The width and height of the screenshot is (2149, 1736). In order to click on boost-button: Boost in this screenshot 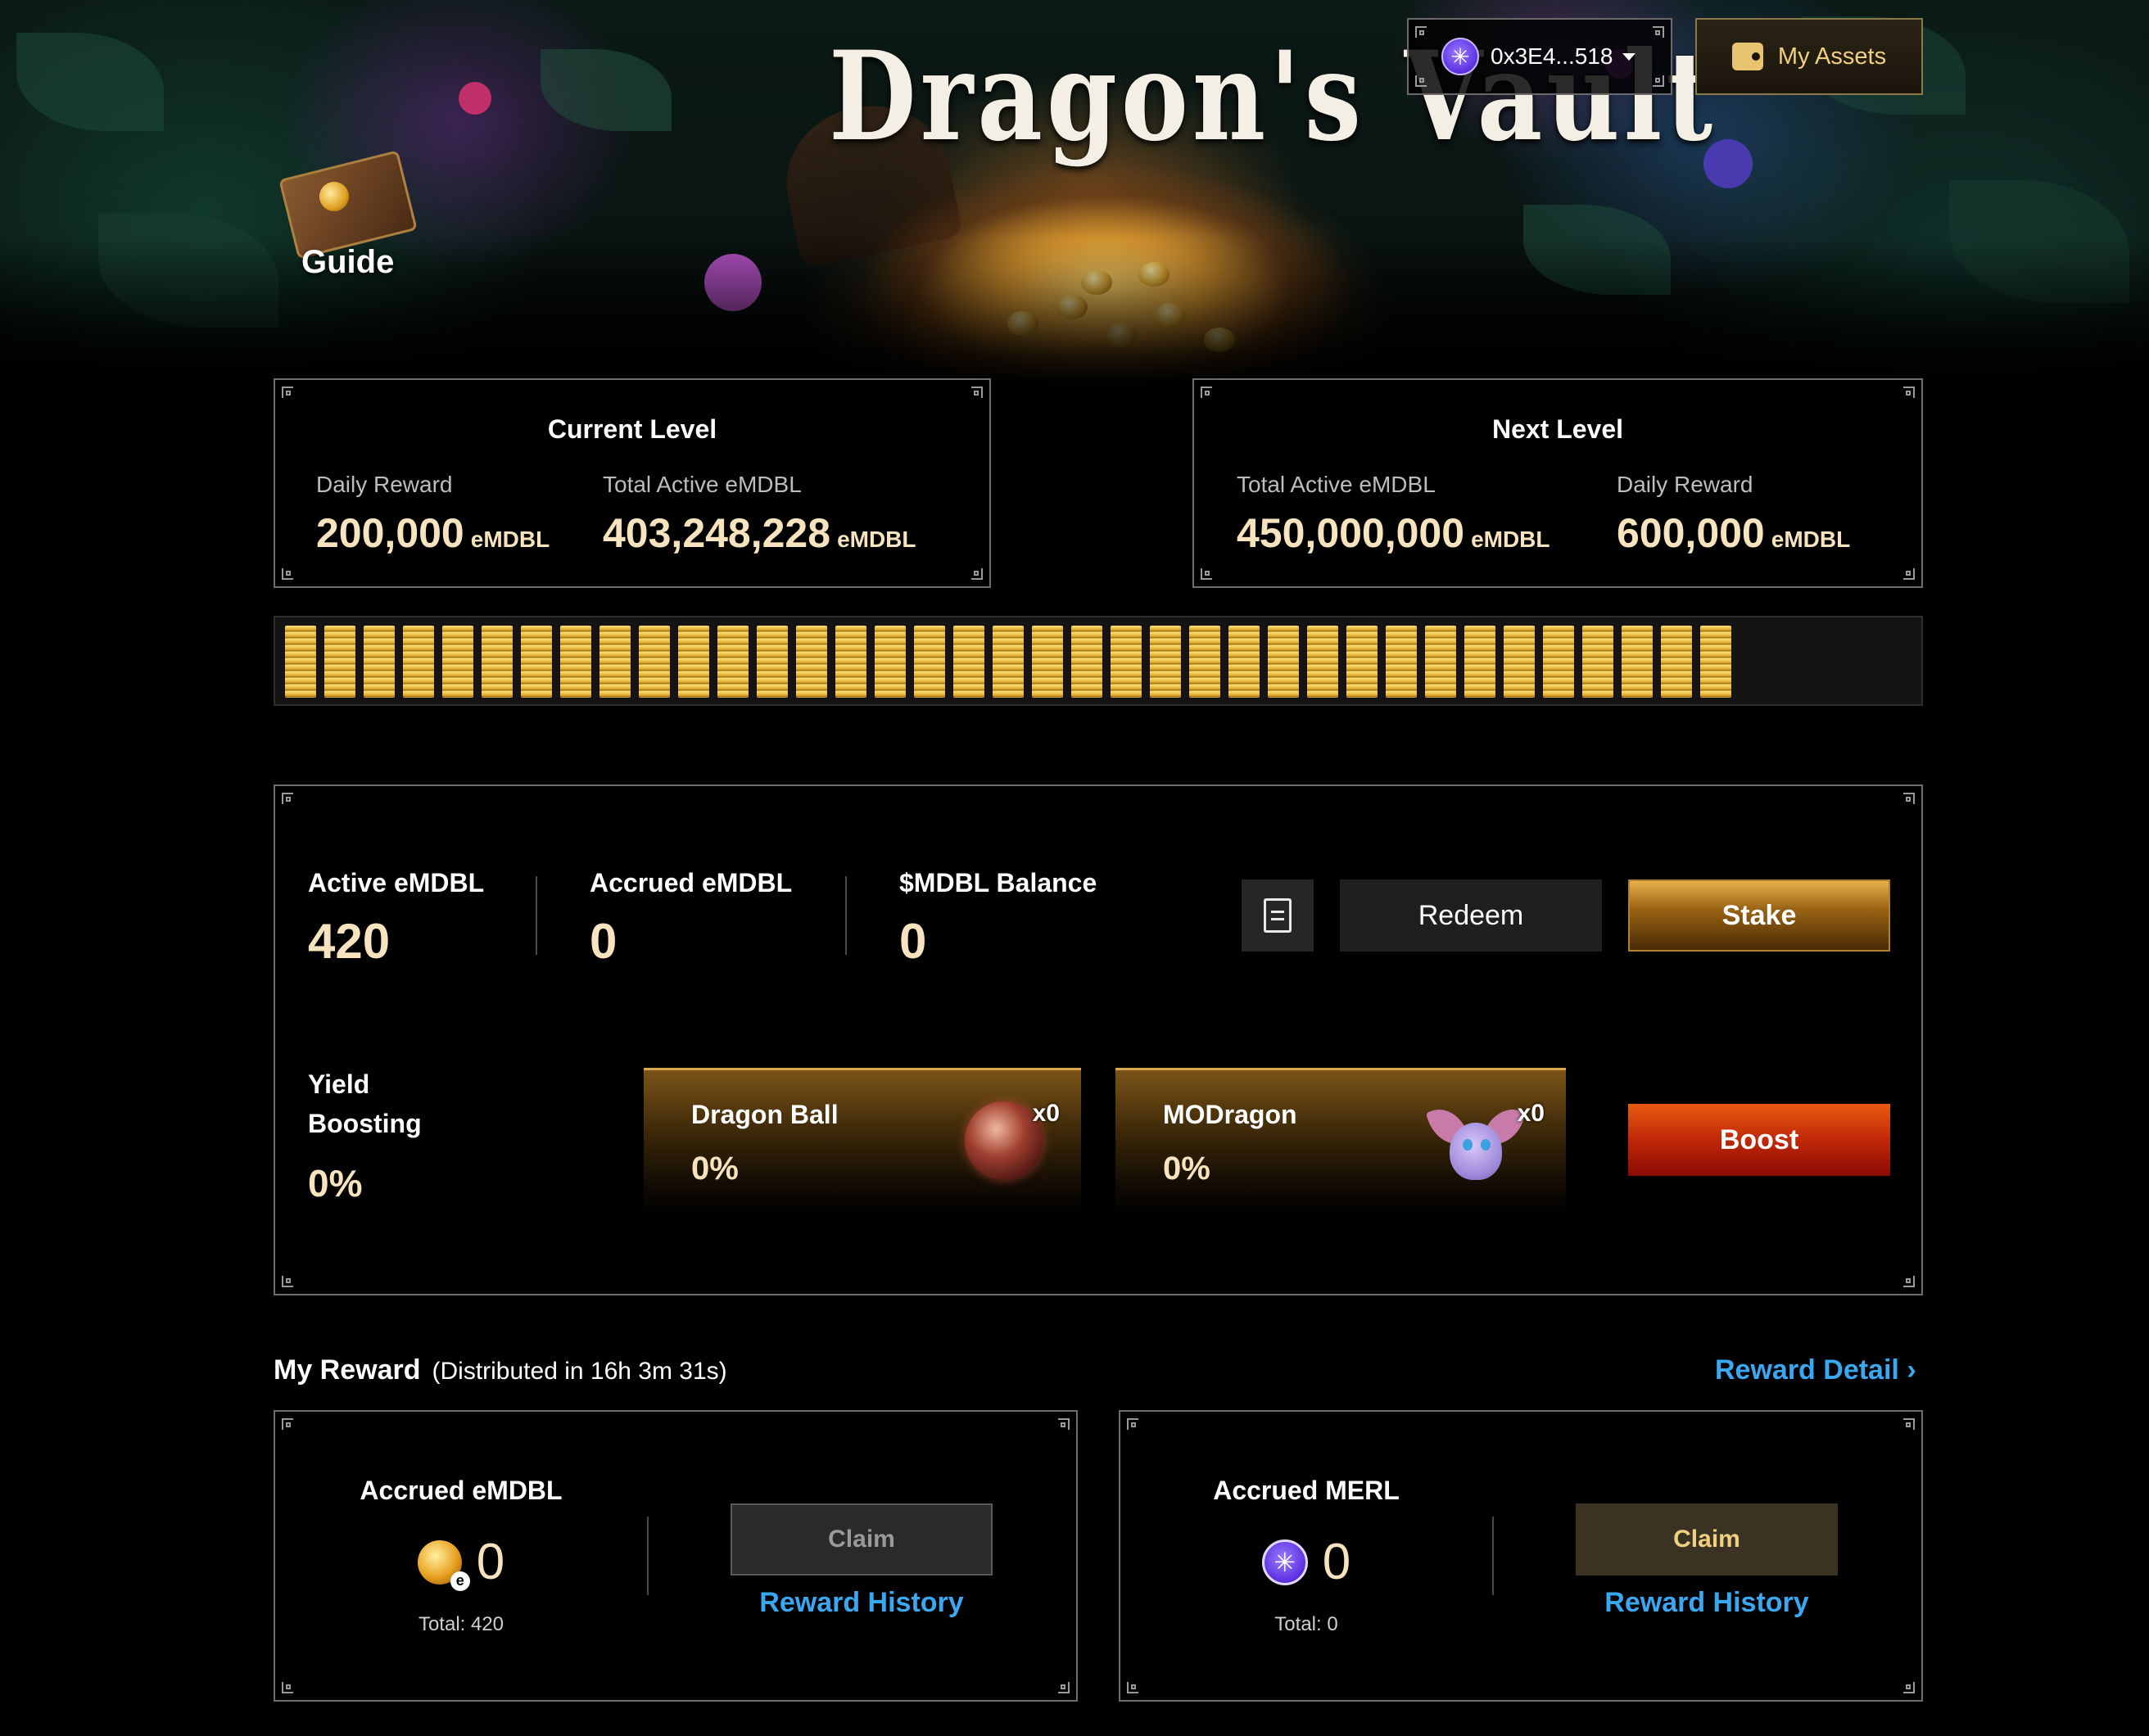, I will do `click(1759, 1140)`.